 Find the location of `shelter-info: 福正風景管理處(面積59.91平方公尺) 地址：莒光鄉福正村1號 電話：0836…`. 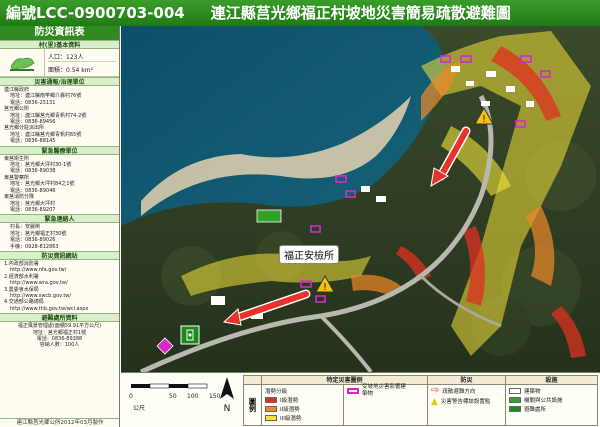

shelter-info: 福正風景管理處(面積59.91平方公尺) 地址：莒光鄉福正村1號 電話：0836… is located at coordinates (59, 336).